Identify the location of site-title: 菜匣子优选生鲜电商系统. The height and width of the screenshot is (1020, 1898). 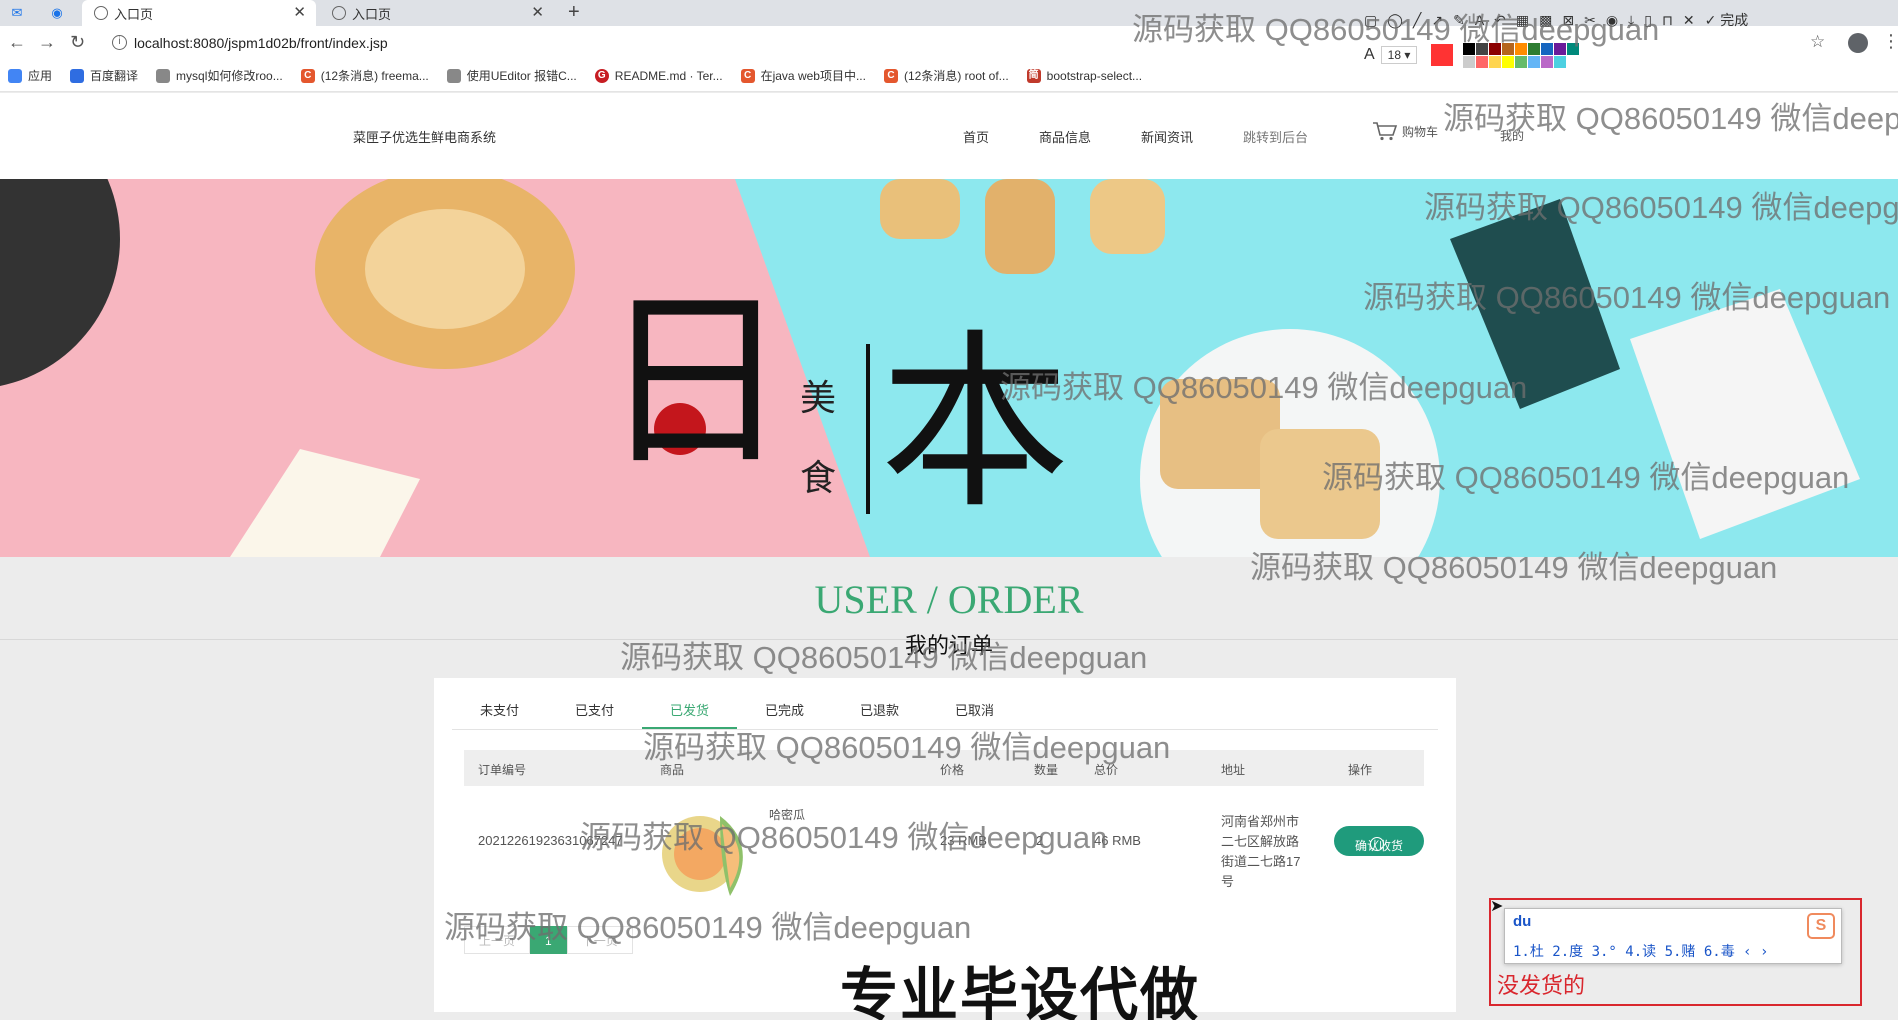
(424, 136).